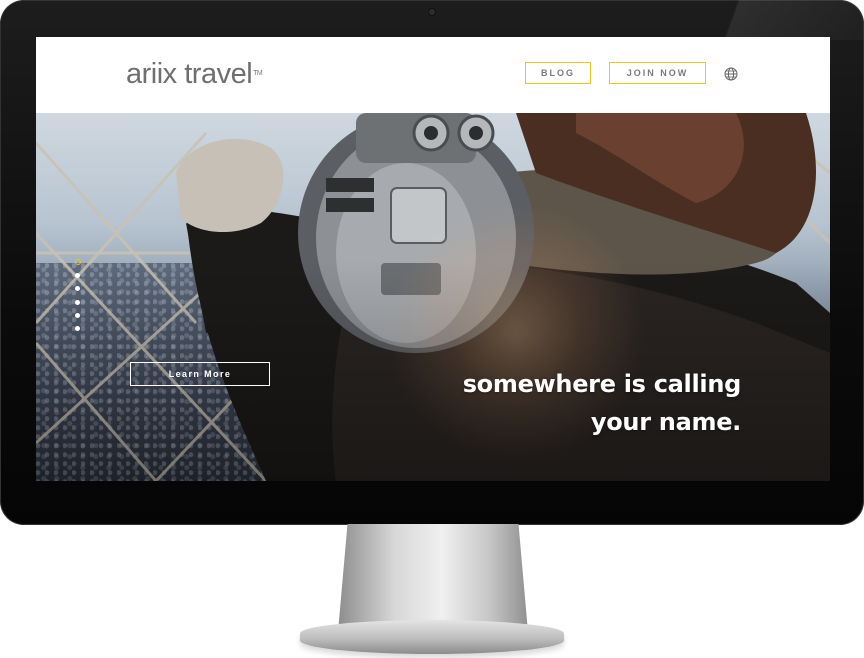 The height and width of the screenshot is (658, 864). What do you see at coordinates (189, 74) in the screenshot?
I see `logo-text: ariix travel` at bounding box center [189, 74].